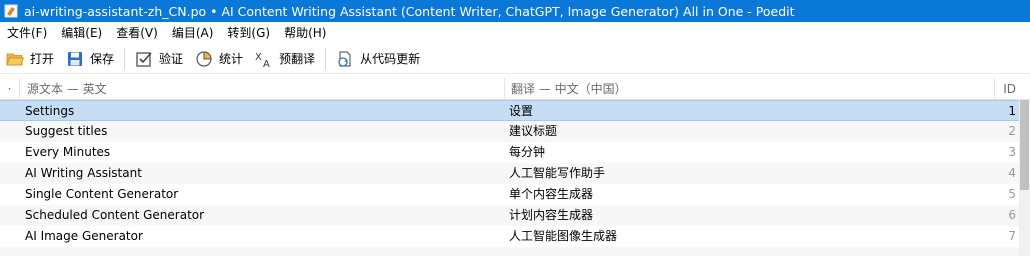 This screenshot has height=256, width=1030. Describe the element at coordinates (102, 59) in the screenshot. I see `save-label: 保存` at that location.